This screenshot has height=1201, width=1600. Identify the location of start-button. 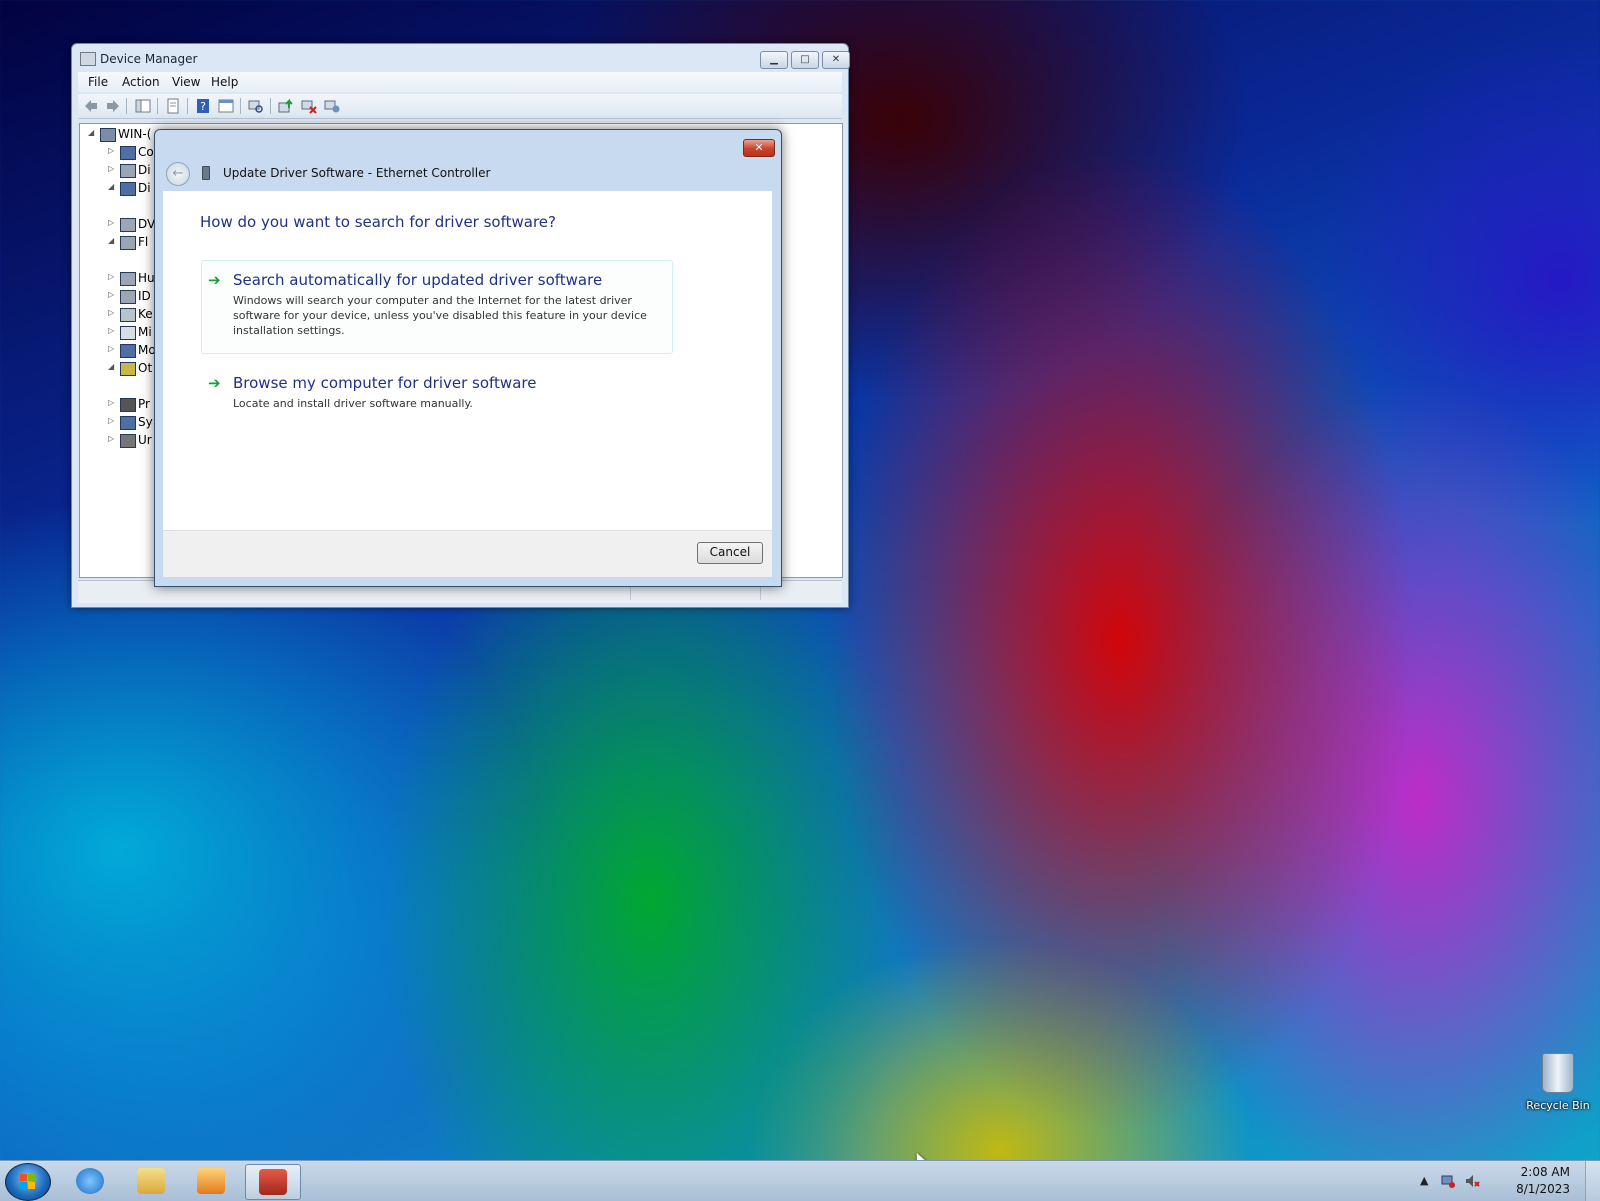
(28, 1182).